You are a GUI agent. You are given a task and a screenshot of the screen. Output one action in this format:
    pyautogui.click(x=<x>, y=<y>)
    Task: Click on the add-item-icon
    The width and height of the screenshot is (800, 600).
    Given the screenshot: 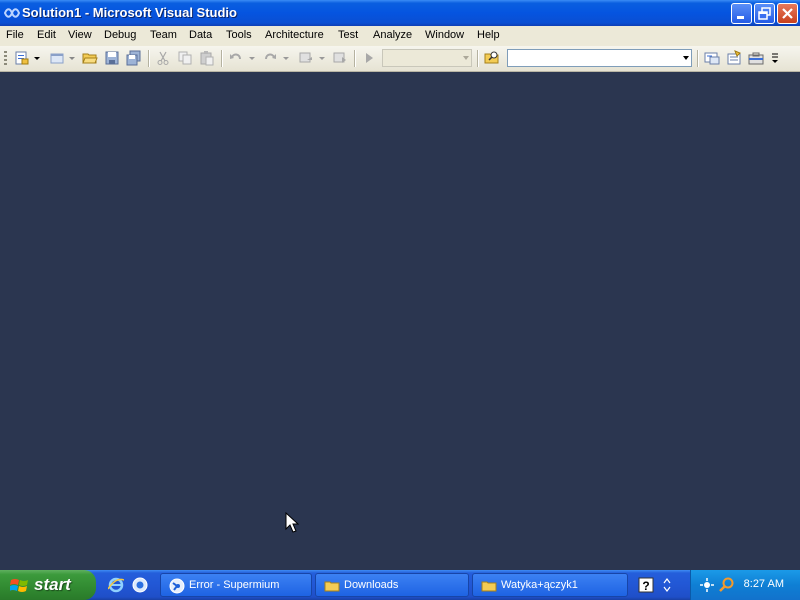 What is the action you would take?
    pyautogui.click(x=57, y=58)
    